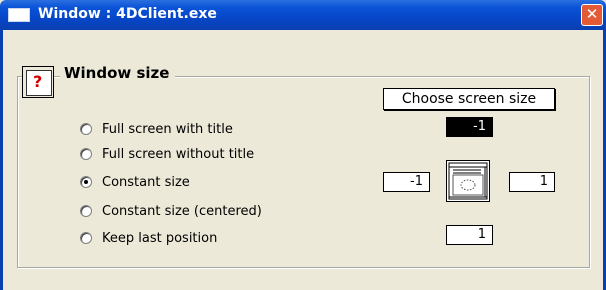 The image size is (606, 290). Describe the element at coordinates (182, 211) in the screenshot. I see `radio-label: Constant size (centered)` at that location.